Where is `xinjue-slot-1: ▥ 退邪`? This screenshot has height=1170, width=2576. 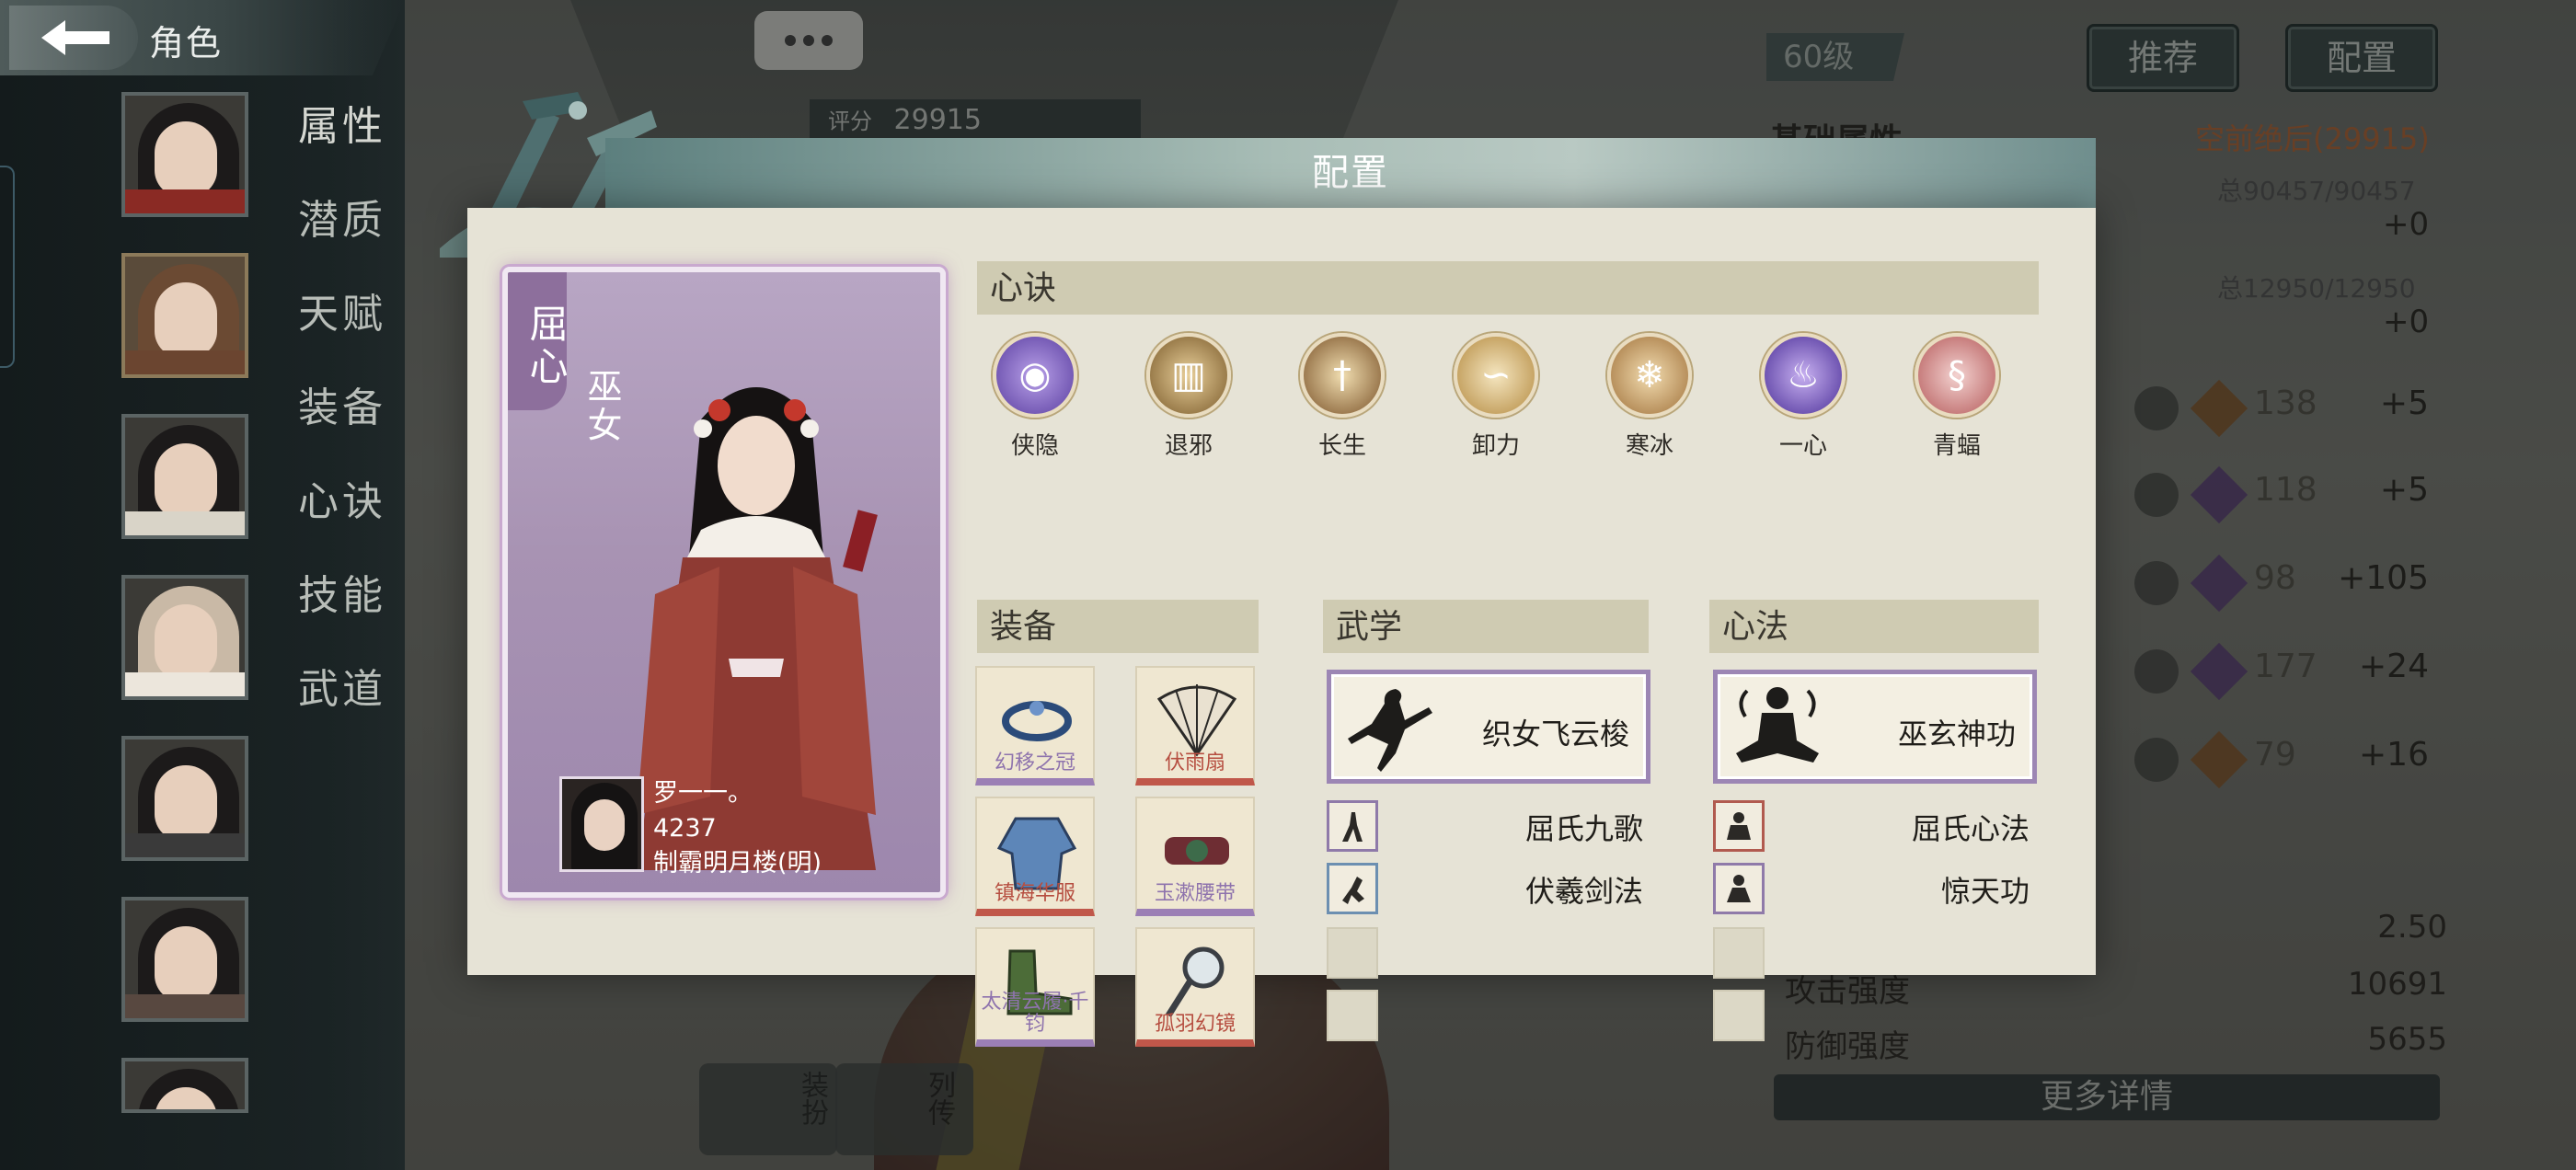 xinjue-slot-1: ▥ 退邪 is located at coordinates (1188, 397).